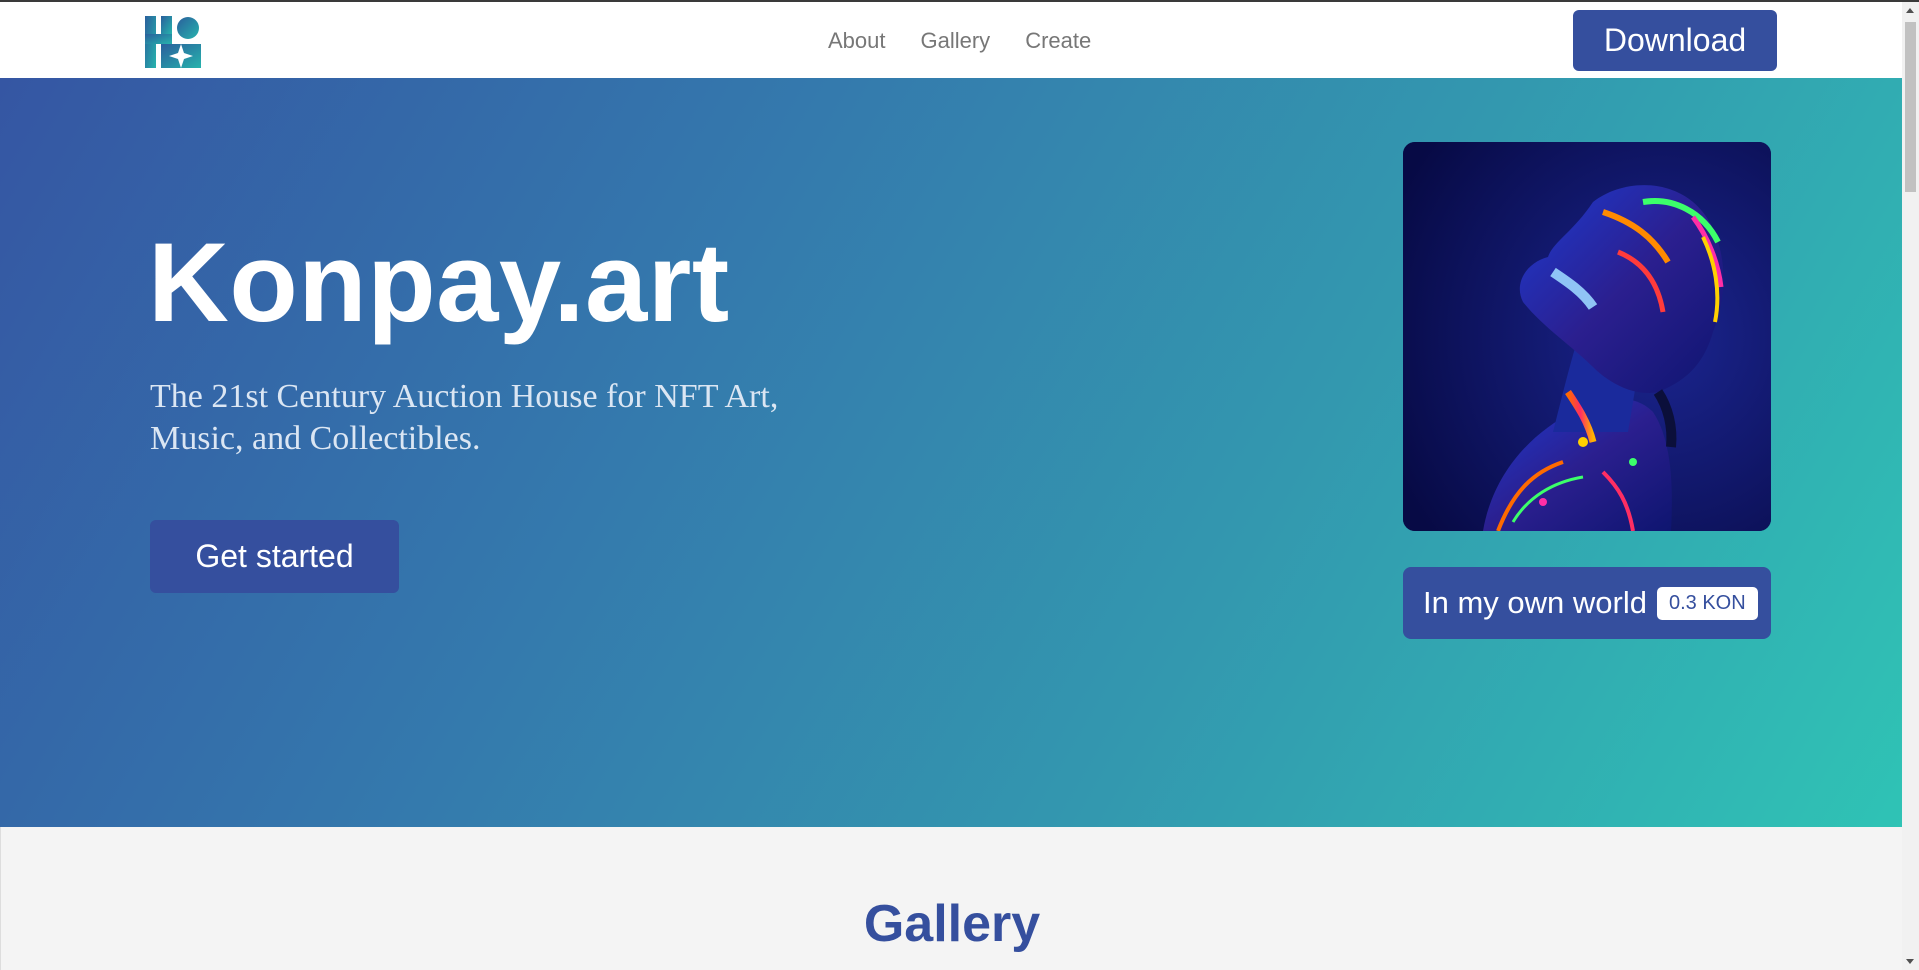 The image size is (1919, 970). What do you see at coordinates (1910, 486) in the screenshot?
I see `vertical-scrollbar` at bounding box center [1910, 486].